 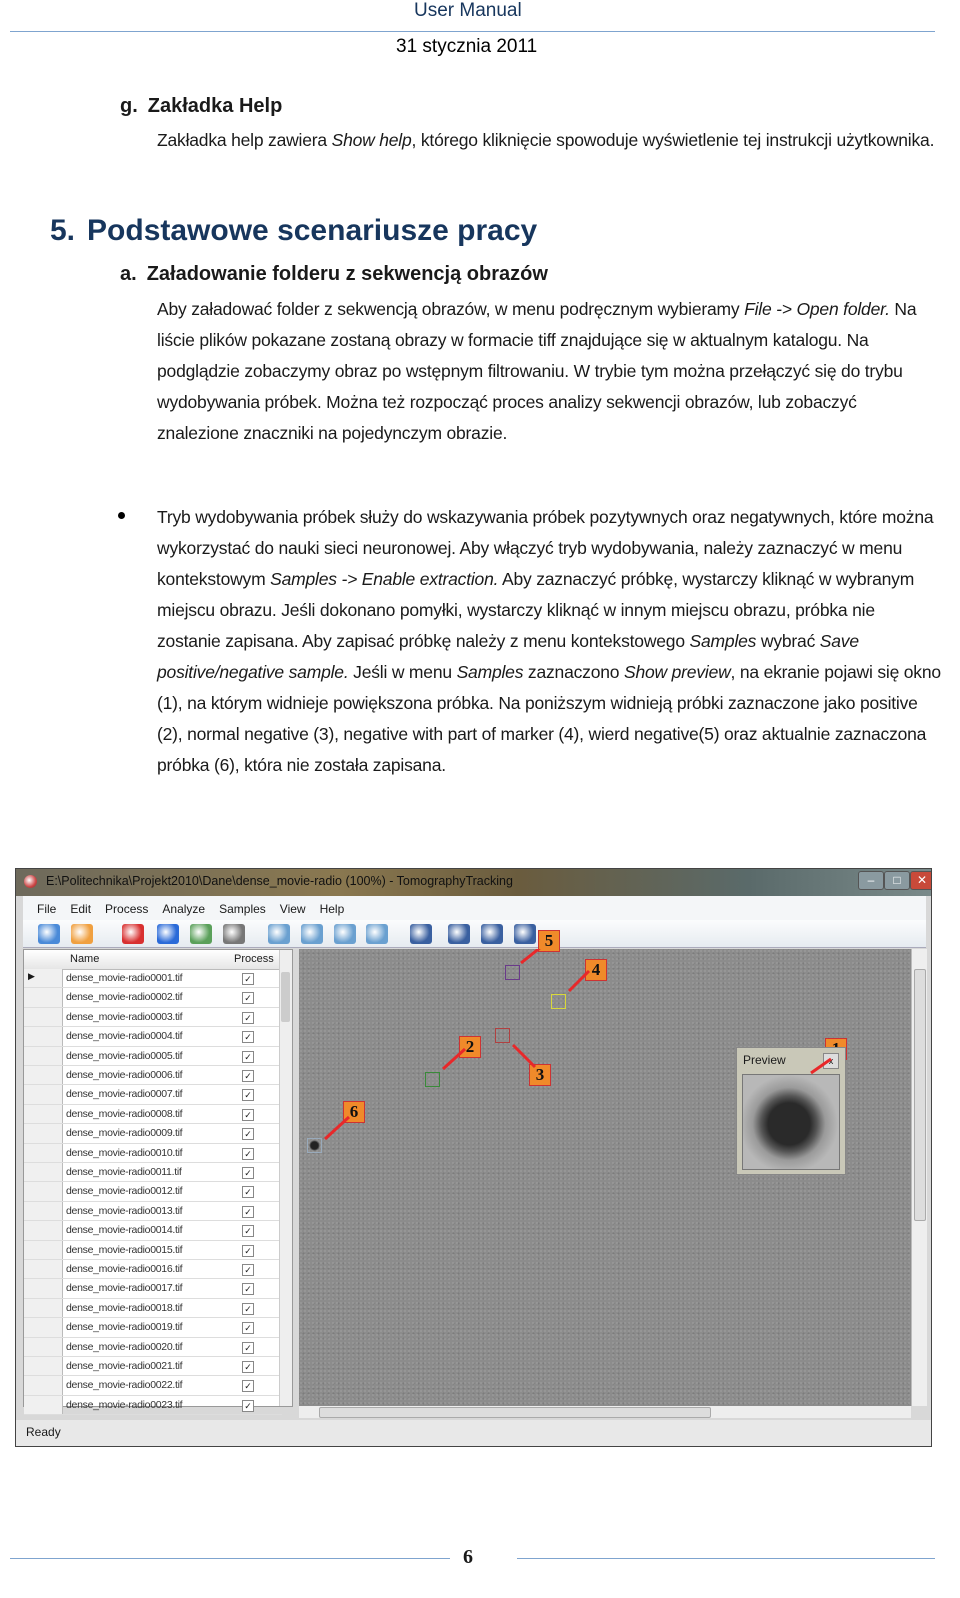 What do you see at coordinates (126, 909) in the screenshot?
I see `menu-process: Process` at bounding box center [126, 909].